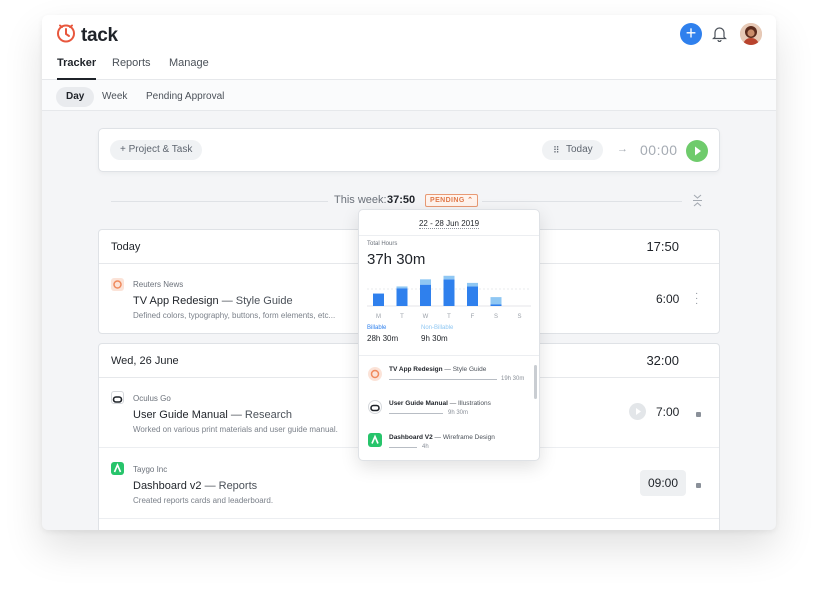  Describe the element at coordinates (458, 413) in the screenshot. I see `project-hours: 9h 30m` at that location.